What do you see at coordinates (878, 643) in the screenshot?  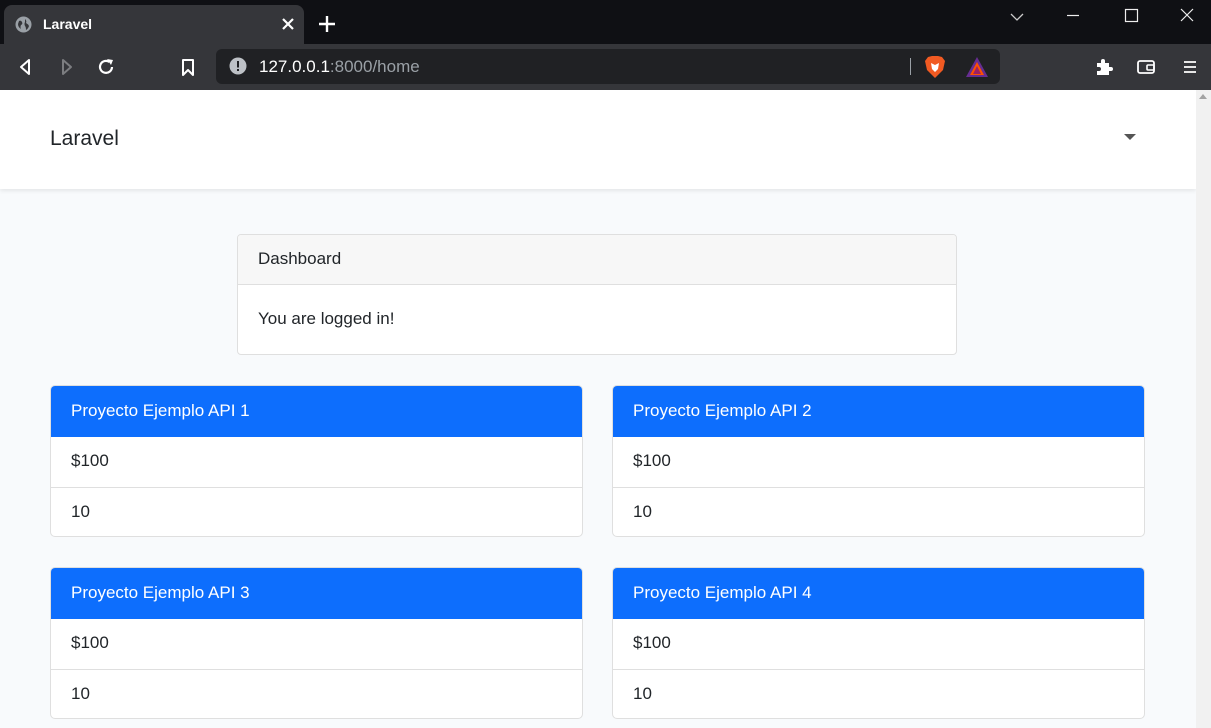 I see `project-card: Proyecto Ejemplo API 4 $100 10` at bounding box center [878, 643].